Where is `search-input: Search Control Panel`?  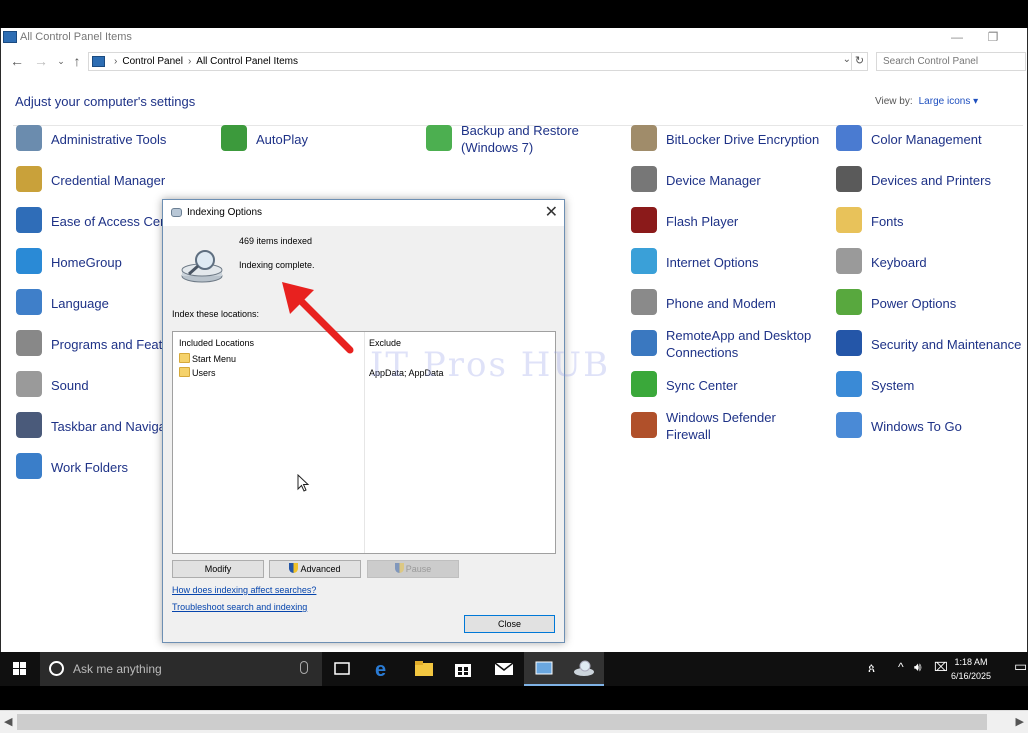
search-input: Search Control Panel is located at coordinates (951, 61).